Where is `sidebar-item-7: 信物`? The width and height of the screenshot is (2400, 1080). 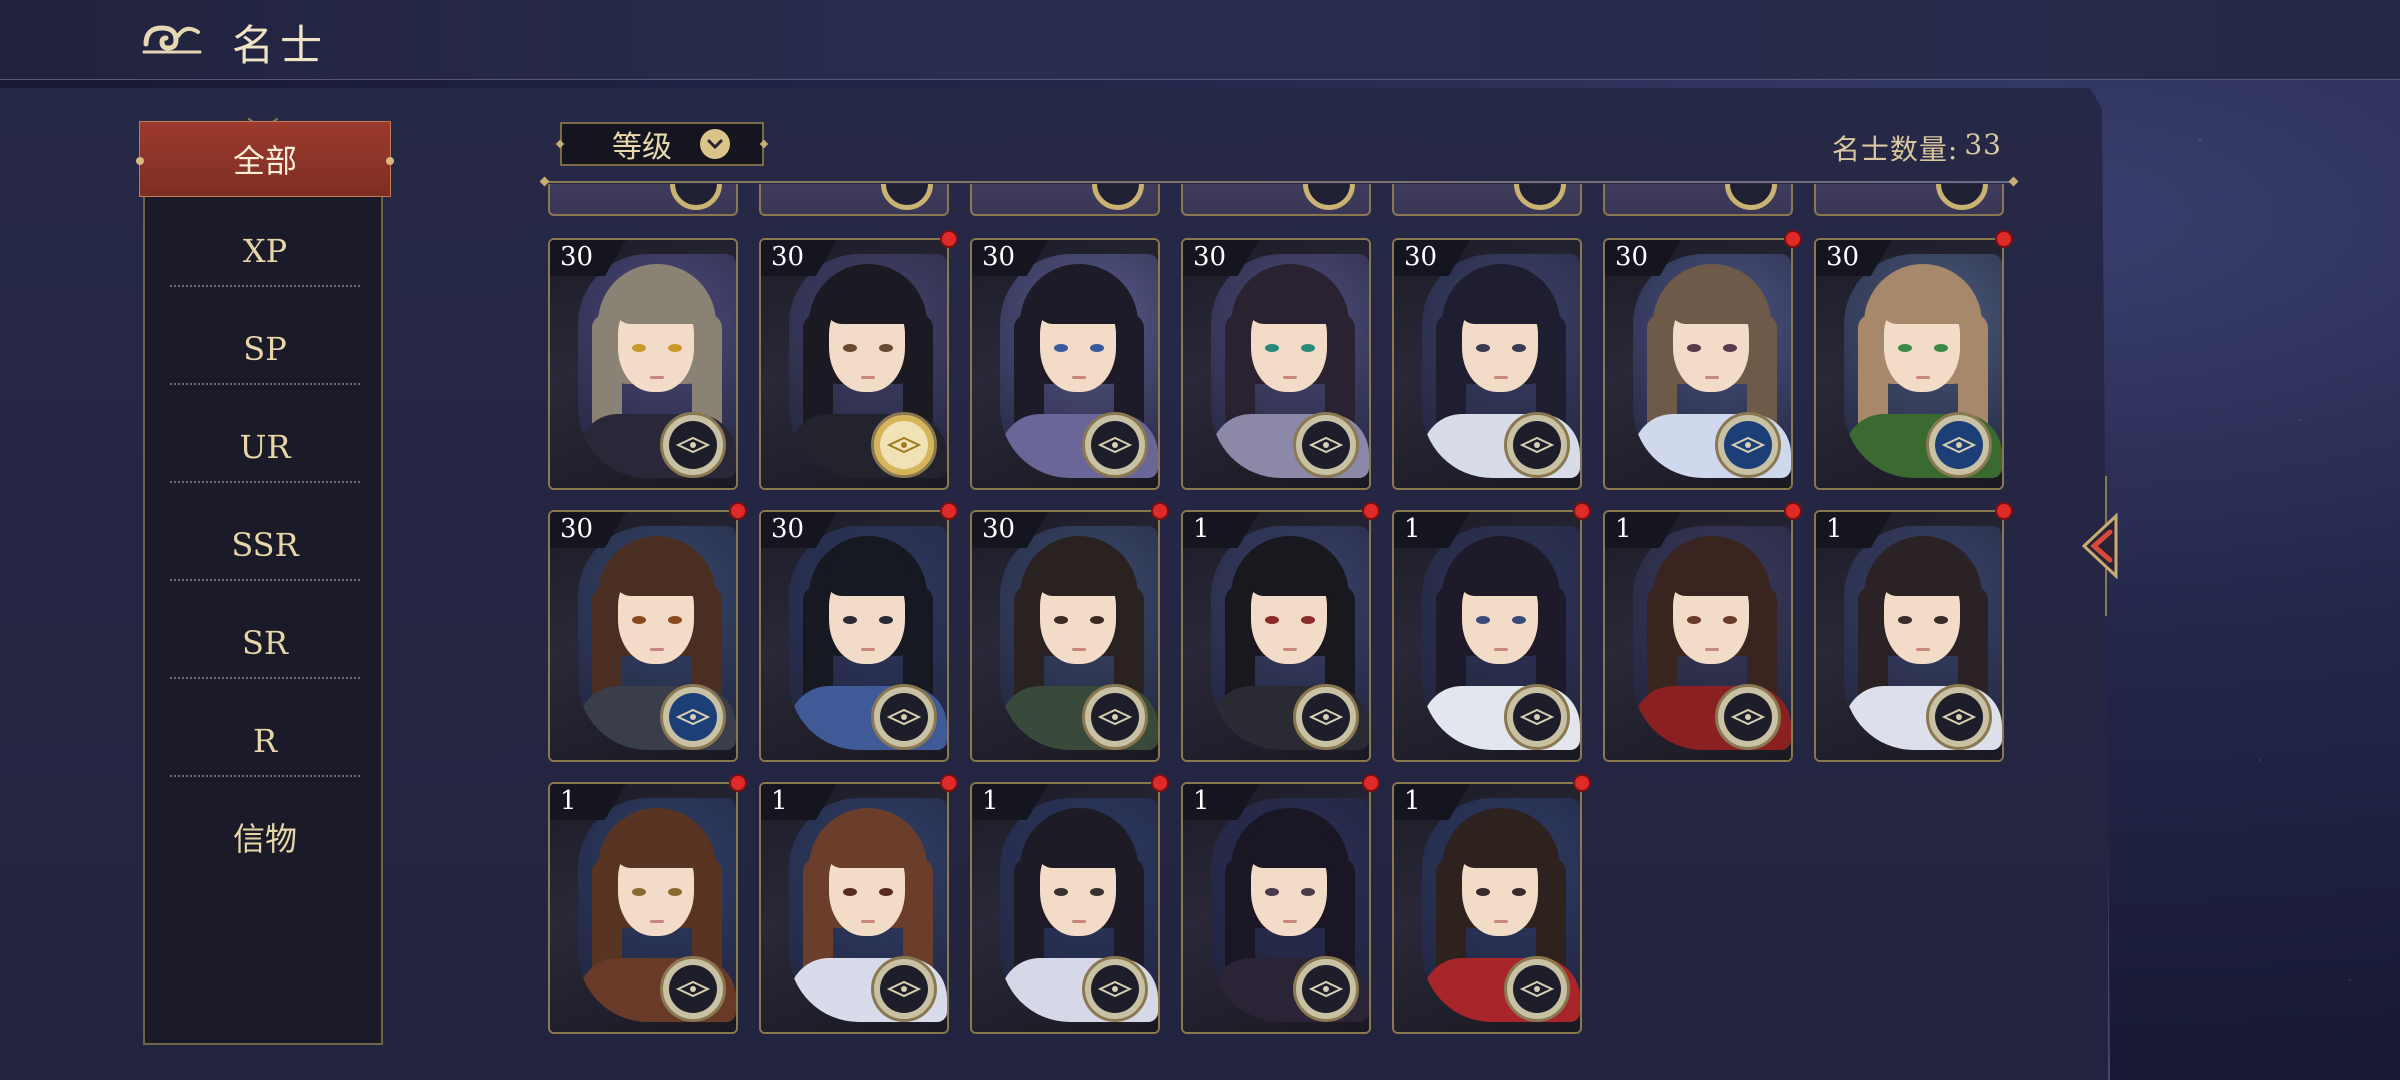
sidebar-item-7: 信物 is located at coordinates (265, 837).